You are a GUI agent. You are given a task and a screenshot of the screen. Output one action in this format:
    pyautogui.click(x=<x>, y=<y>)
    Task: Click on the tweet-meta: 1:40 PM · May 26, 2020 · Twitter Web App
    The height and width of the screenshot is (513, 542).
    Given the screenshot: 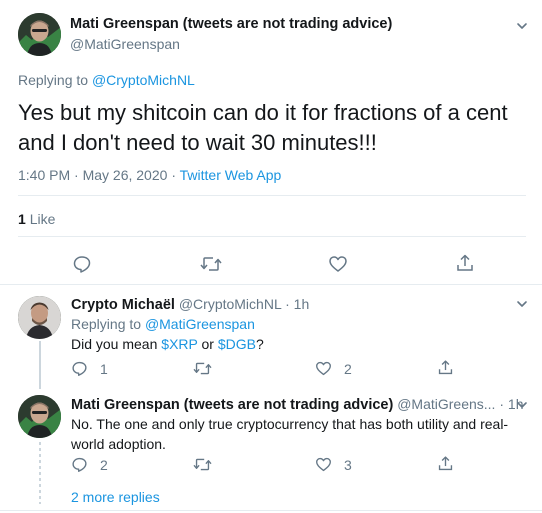 What is the action you would take?
    pyautogui.click(x=149, y=175)
    